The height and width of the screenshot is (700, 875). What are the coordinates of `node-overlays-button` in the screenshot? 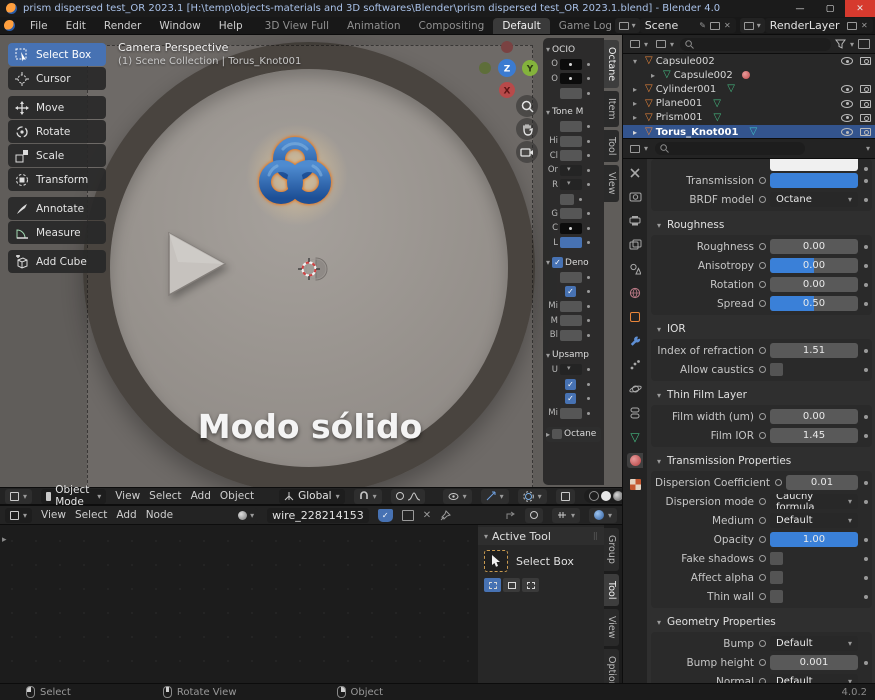 It's located at (533, 515).